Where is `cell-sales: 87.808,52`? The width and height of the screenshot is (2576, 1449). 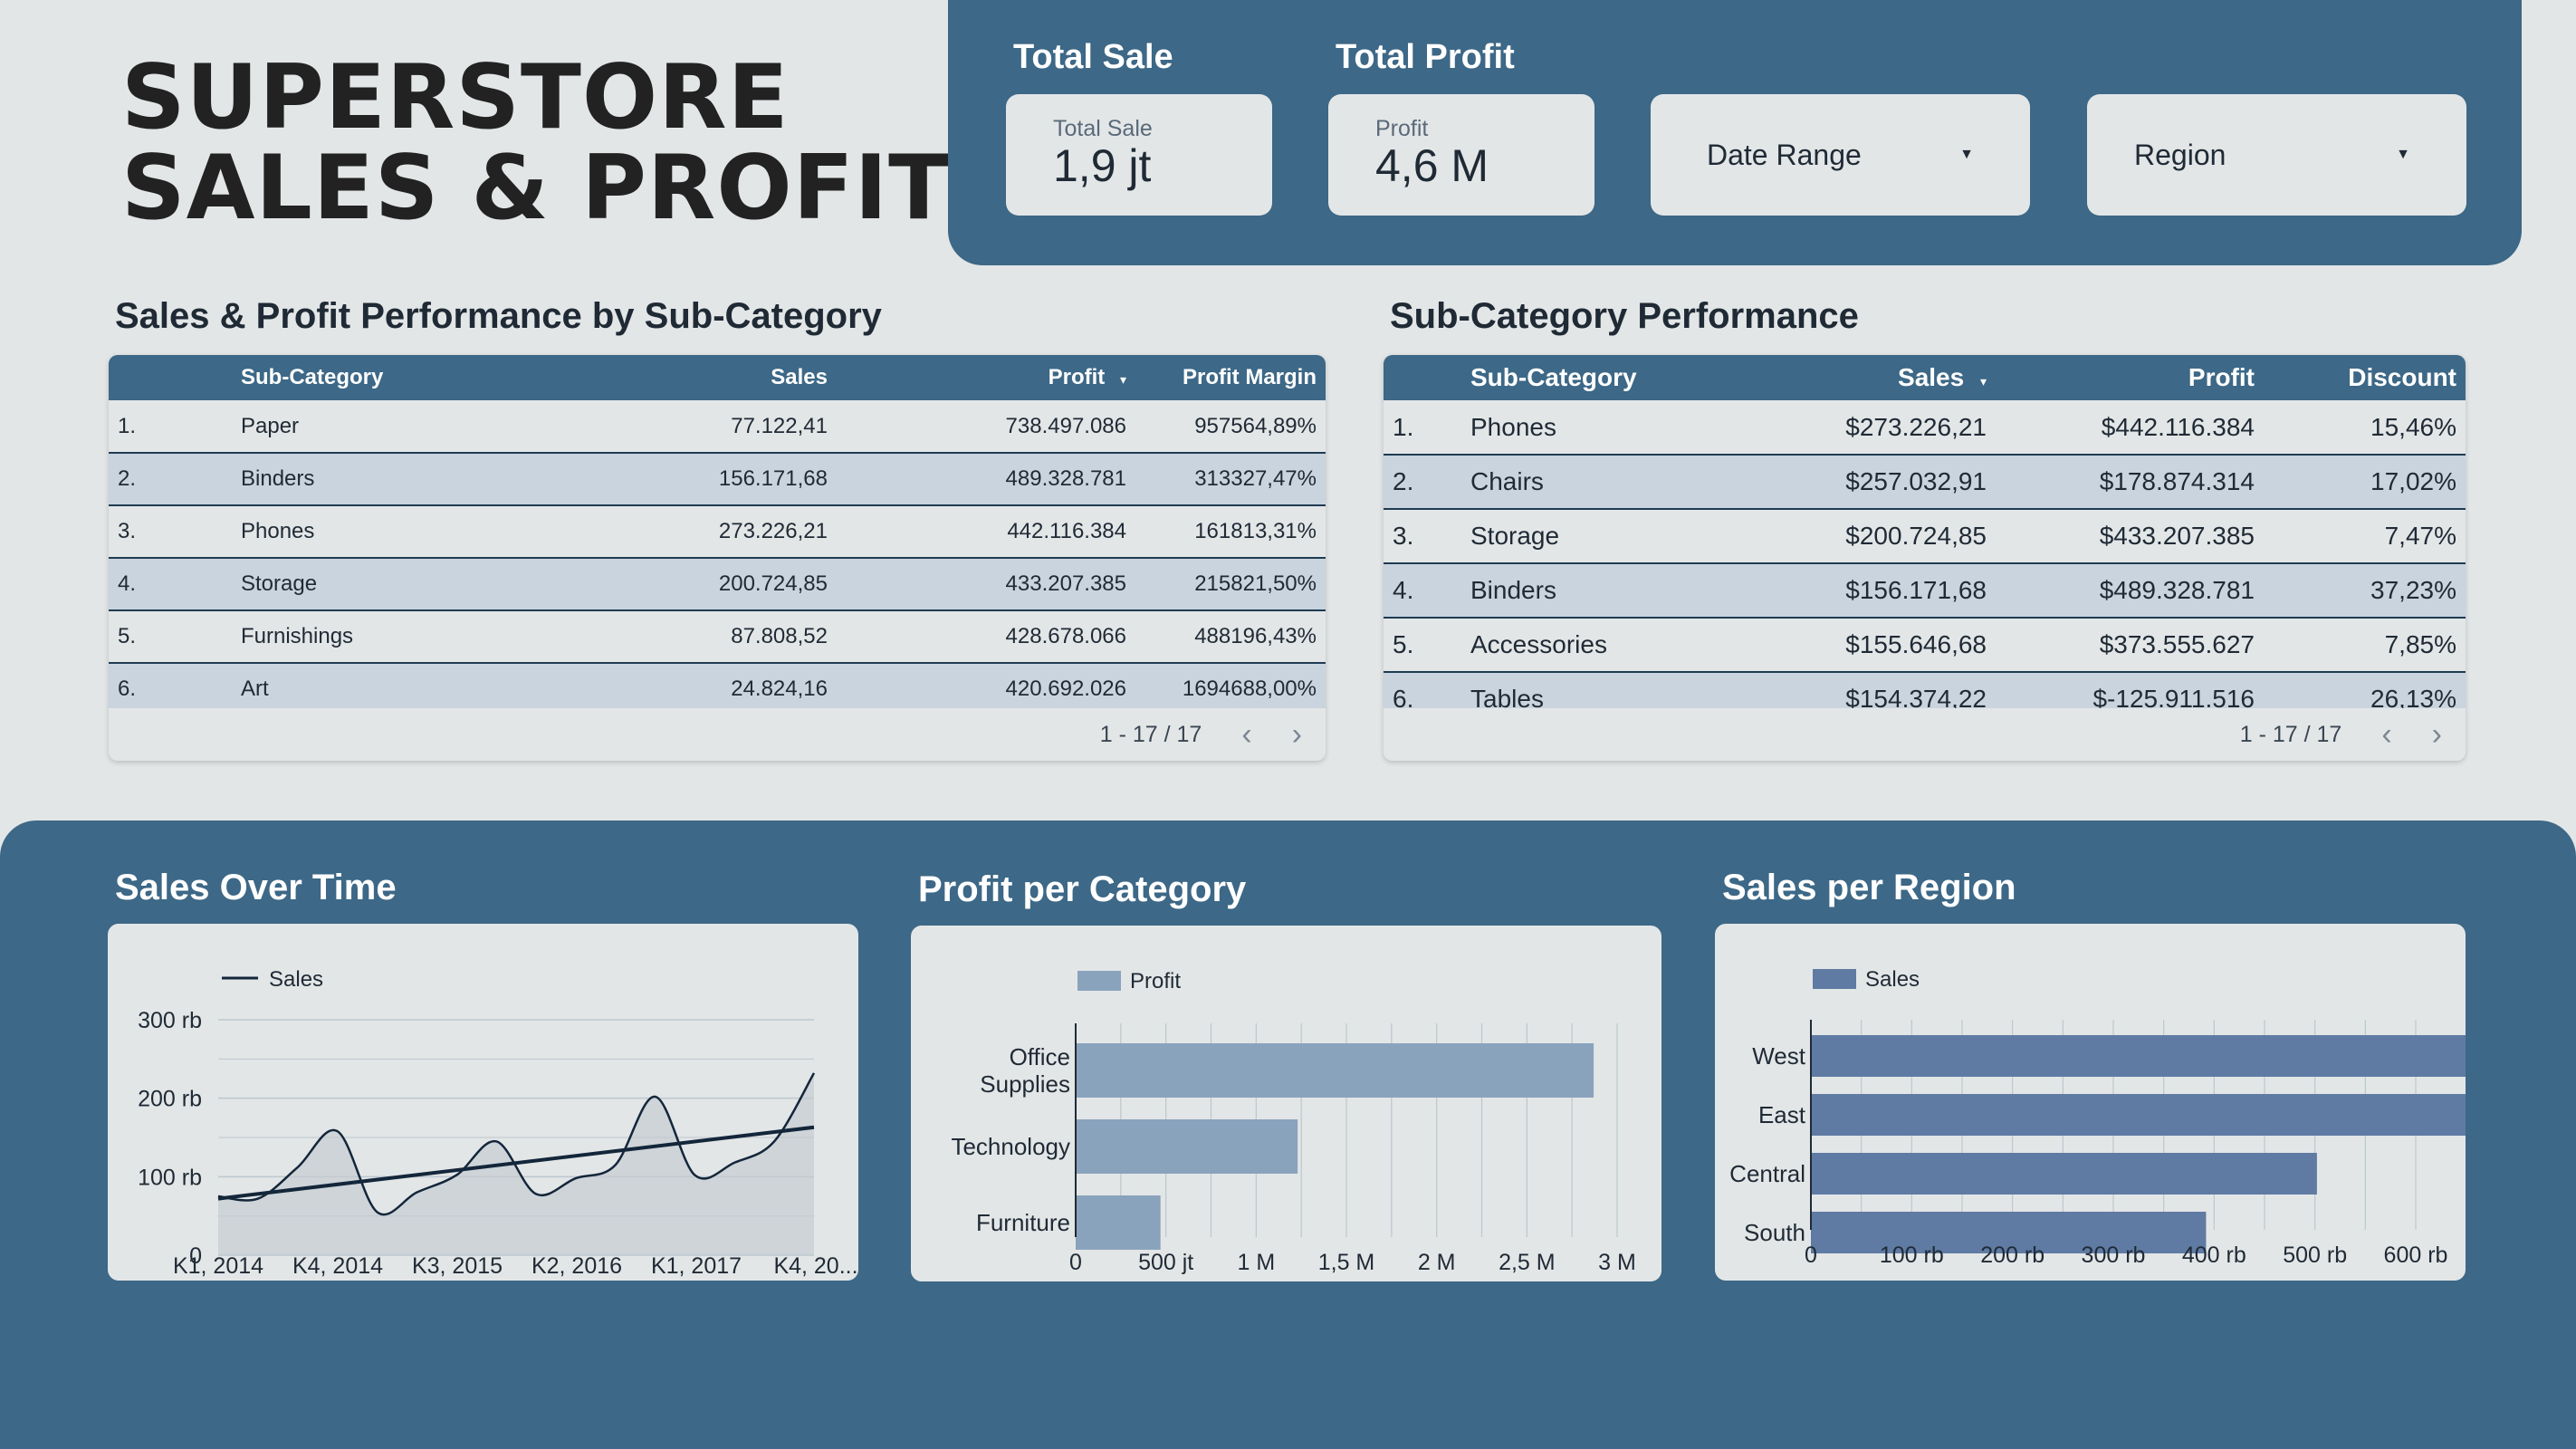 cell-sales: 87.808,52 is located at coordinates (779, 636).